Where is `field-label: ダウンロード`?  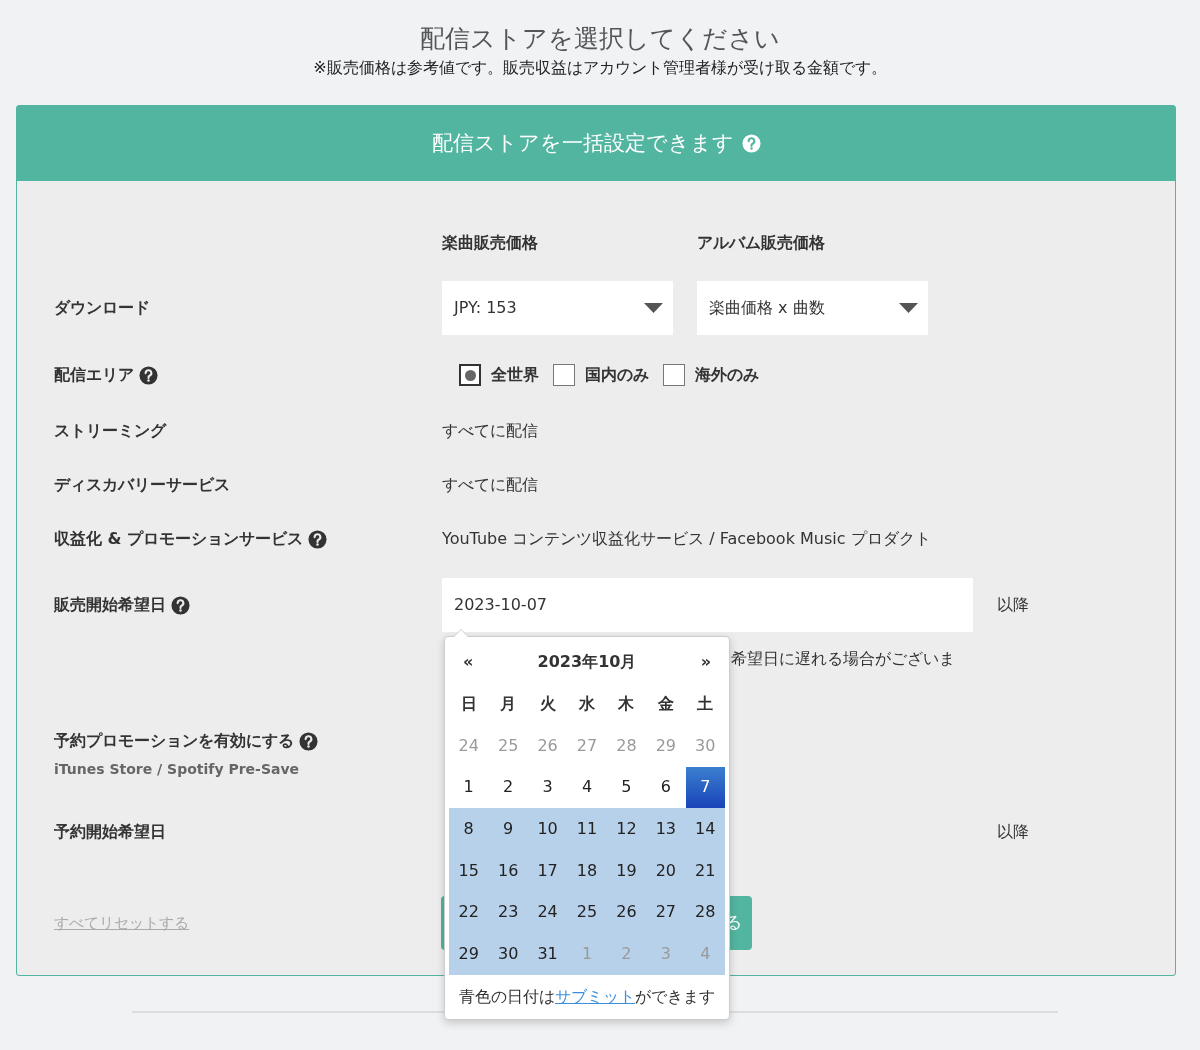
field-label: ダウンロード is located at coordinates (102, 308).